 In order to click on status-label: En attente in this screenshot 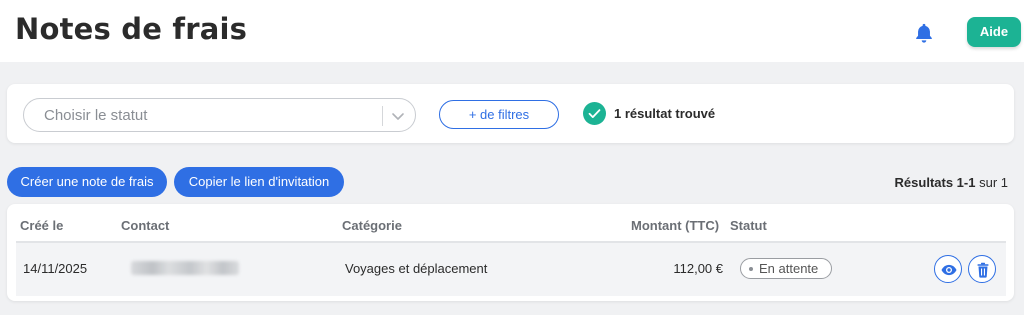, I will do `click(789, 268)`.